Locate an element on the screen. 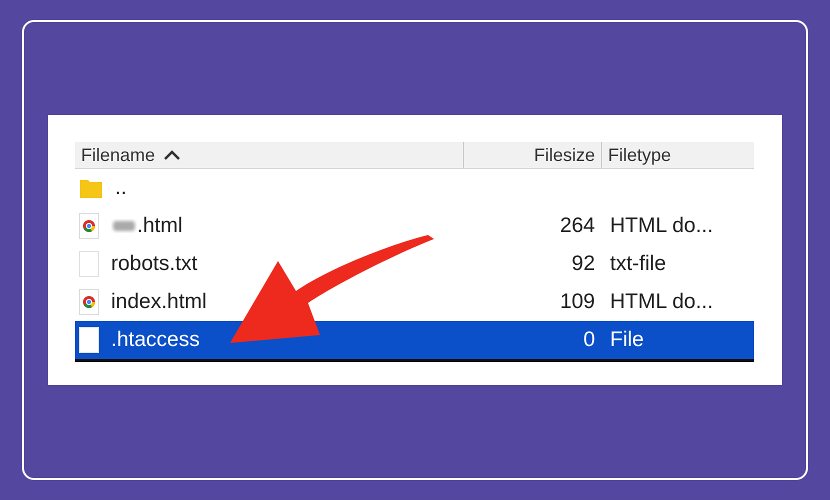 The image size is (830, 500). column-header: Filename is located at coordinates (118, 155).